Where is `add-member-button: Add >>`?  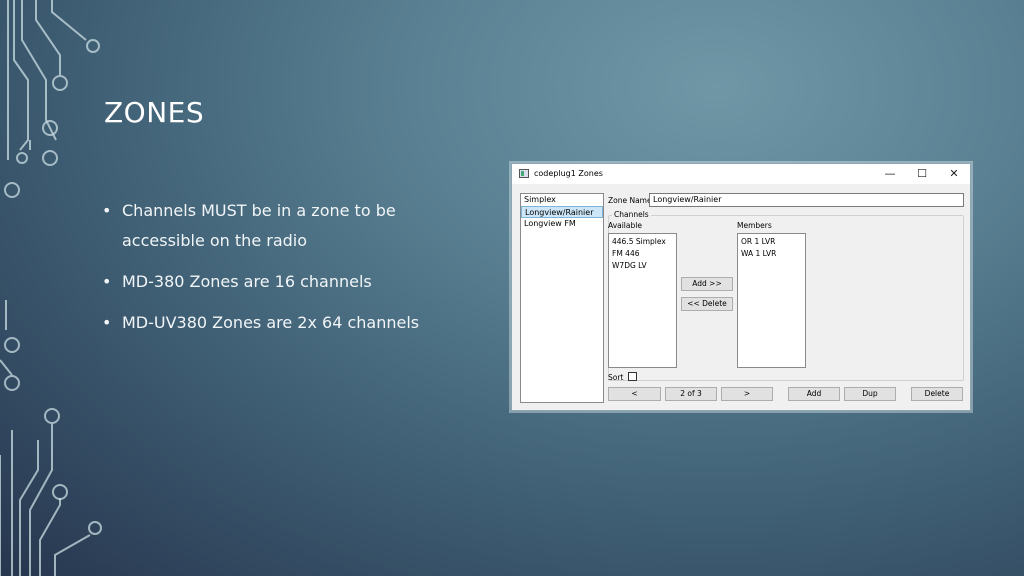
add-member-button: Add >> is located at coordinates (707, 284).